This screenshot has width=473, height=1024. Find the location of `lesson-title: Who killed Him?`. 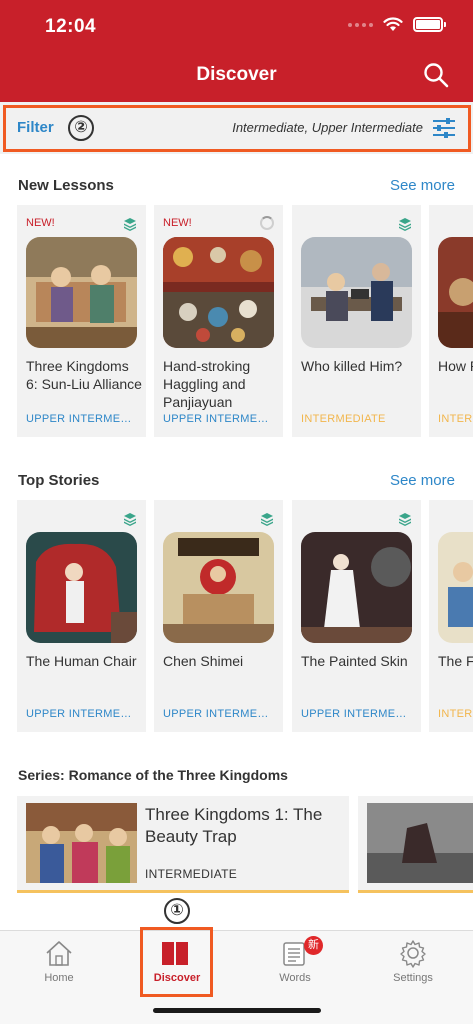

lesson-title: Who killed Him? is located at coordinates (352, 366).